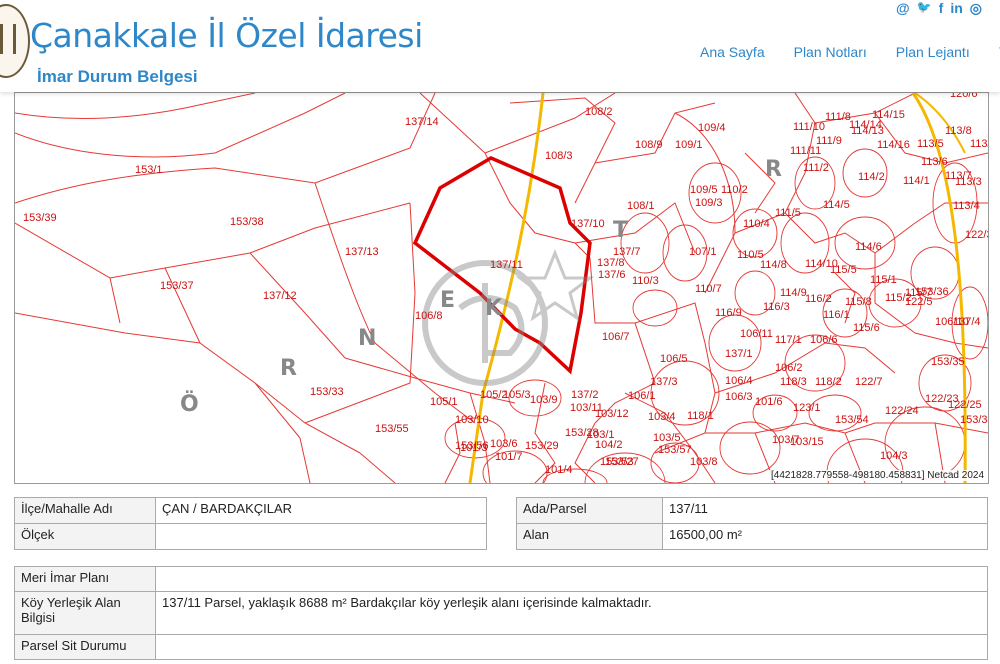  Describe the element at coordinates (930, 144) in the screenshot. I see `parcel-label: 113/5` at that location.